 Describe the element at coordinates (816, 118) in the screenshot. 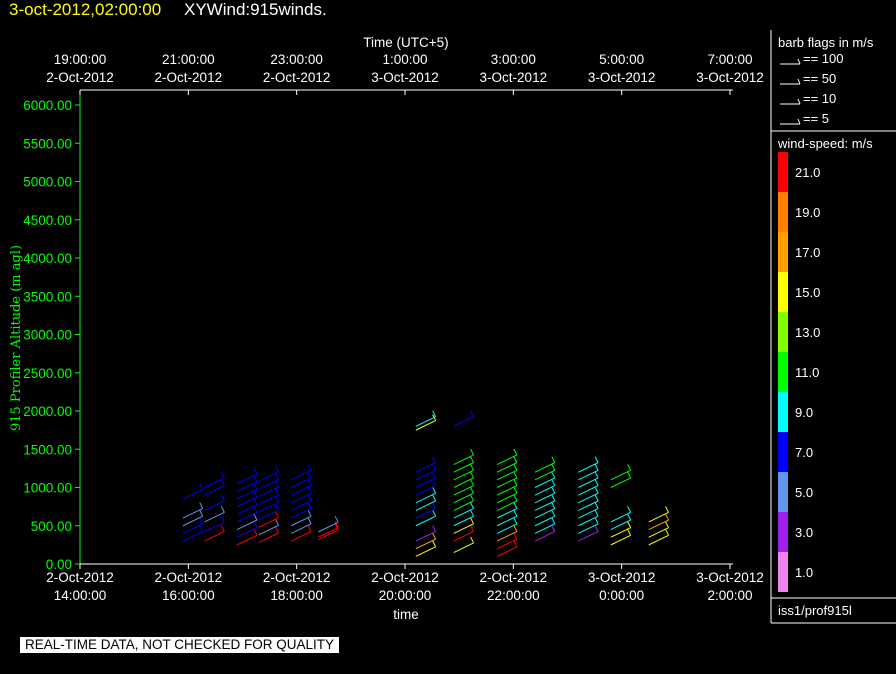

I see `barb-legend-label: == 5` at that location.